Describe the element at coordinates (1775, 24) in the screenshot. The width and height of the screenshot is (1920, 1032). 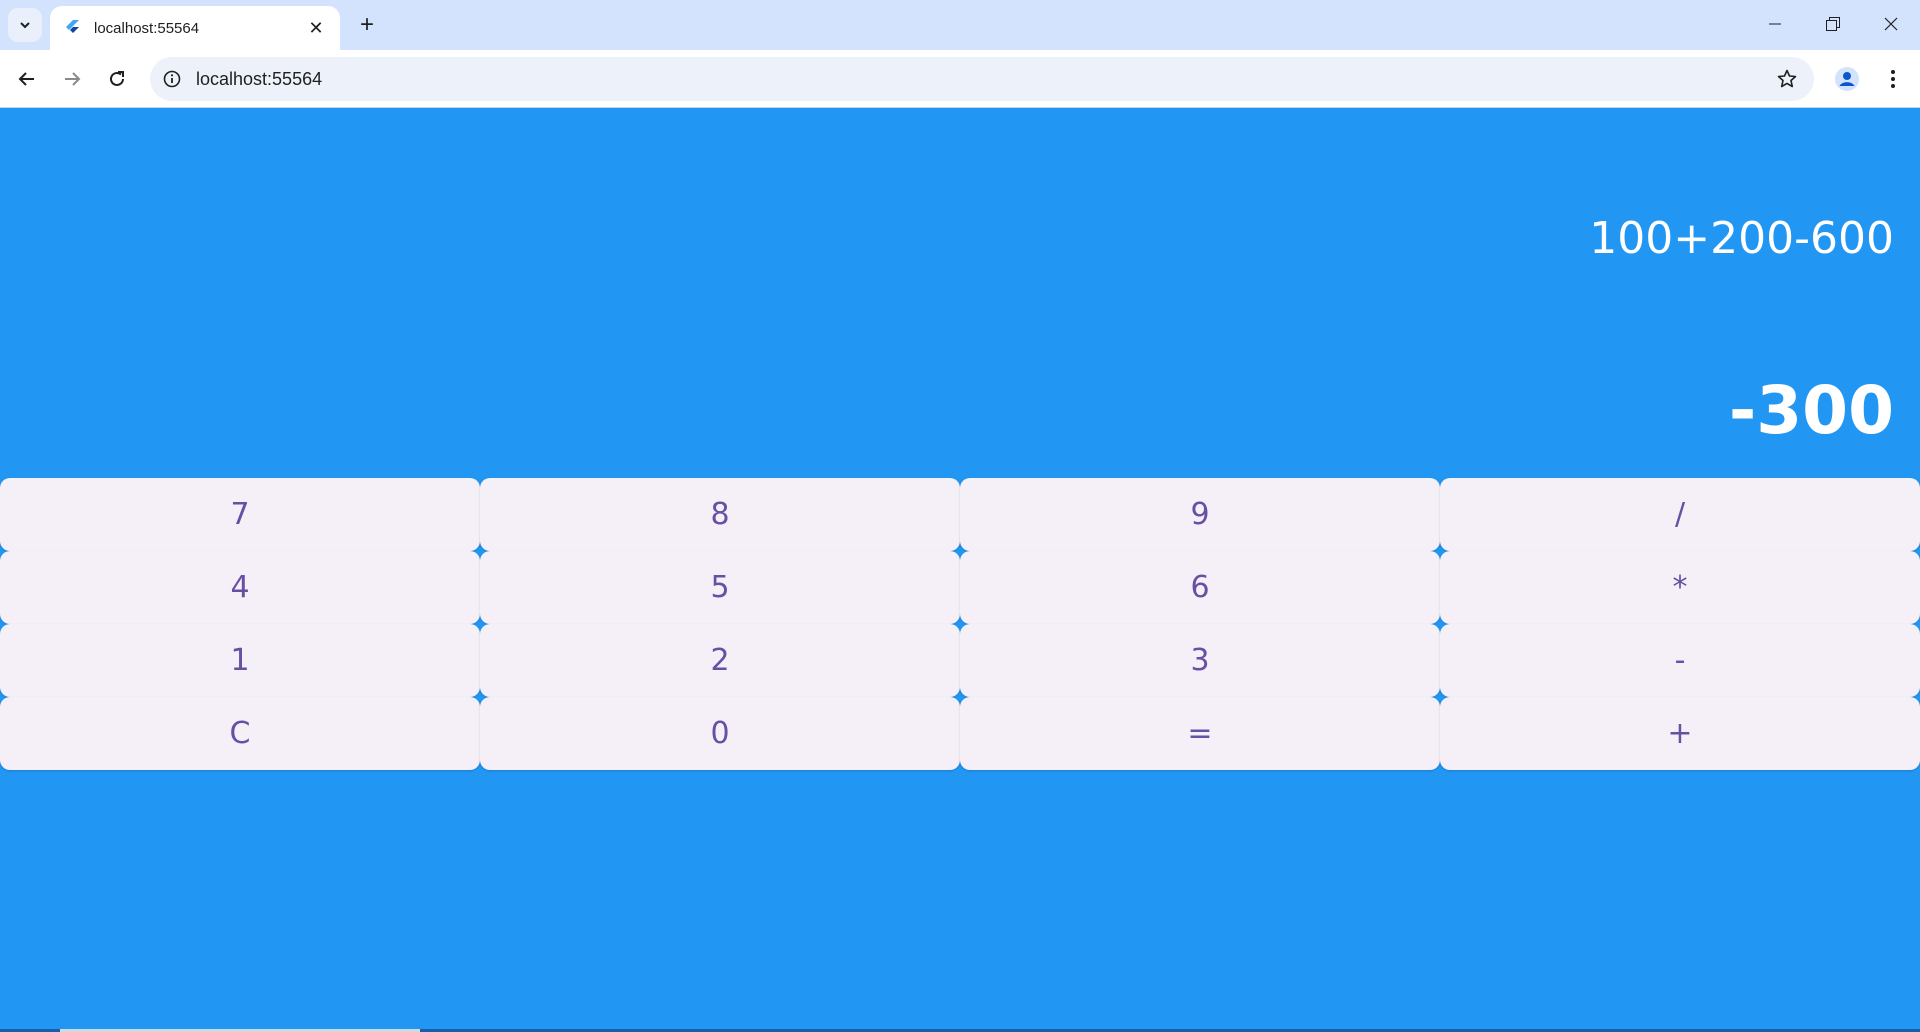
I see `minimize-icon` at that location.